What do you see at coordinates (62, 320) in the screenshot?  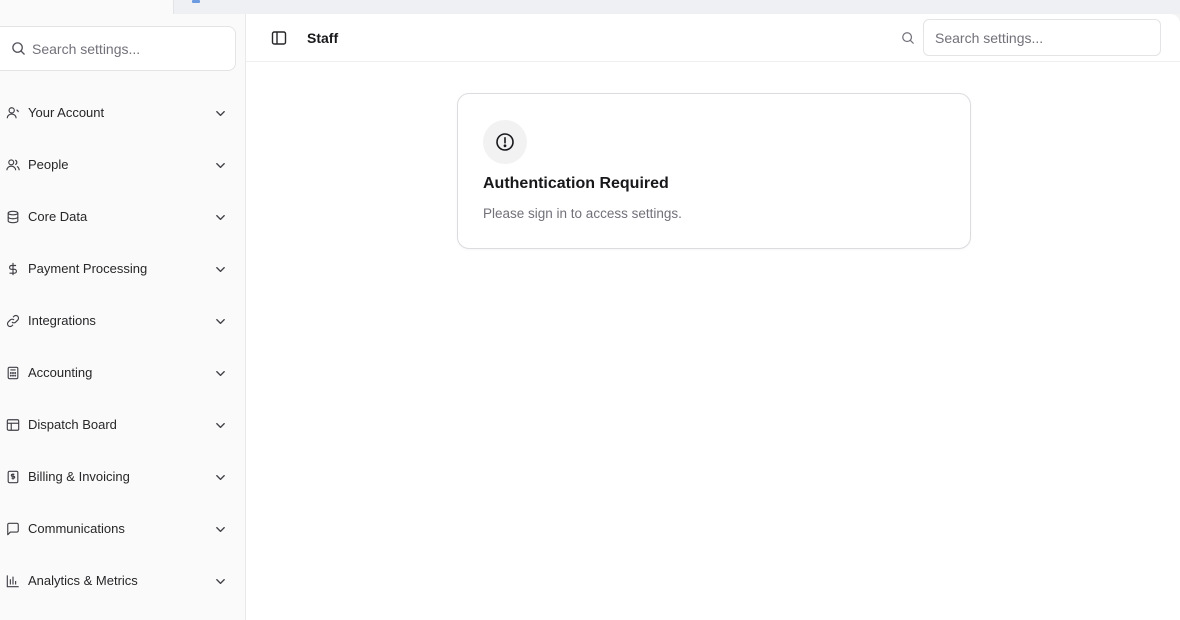 I see `sidebar-item-label: Integrations` at bounding box center [62, 320].